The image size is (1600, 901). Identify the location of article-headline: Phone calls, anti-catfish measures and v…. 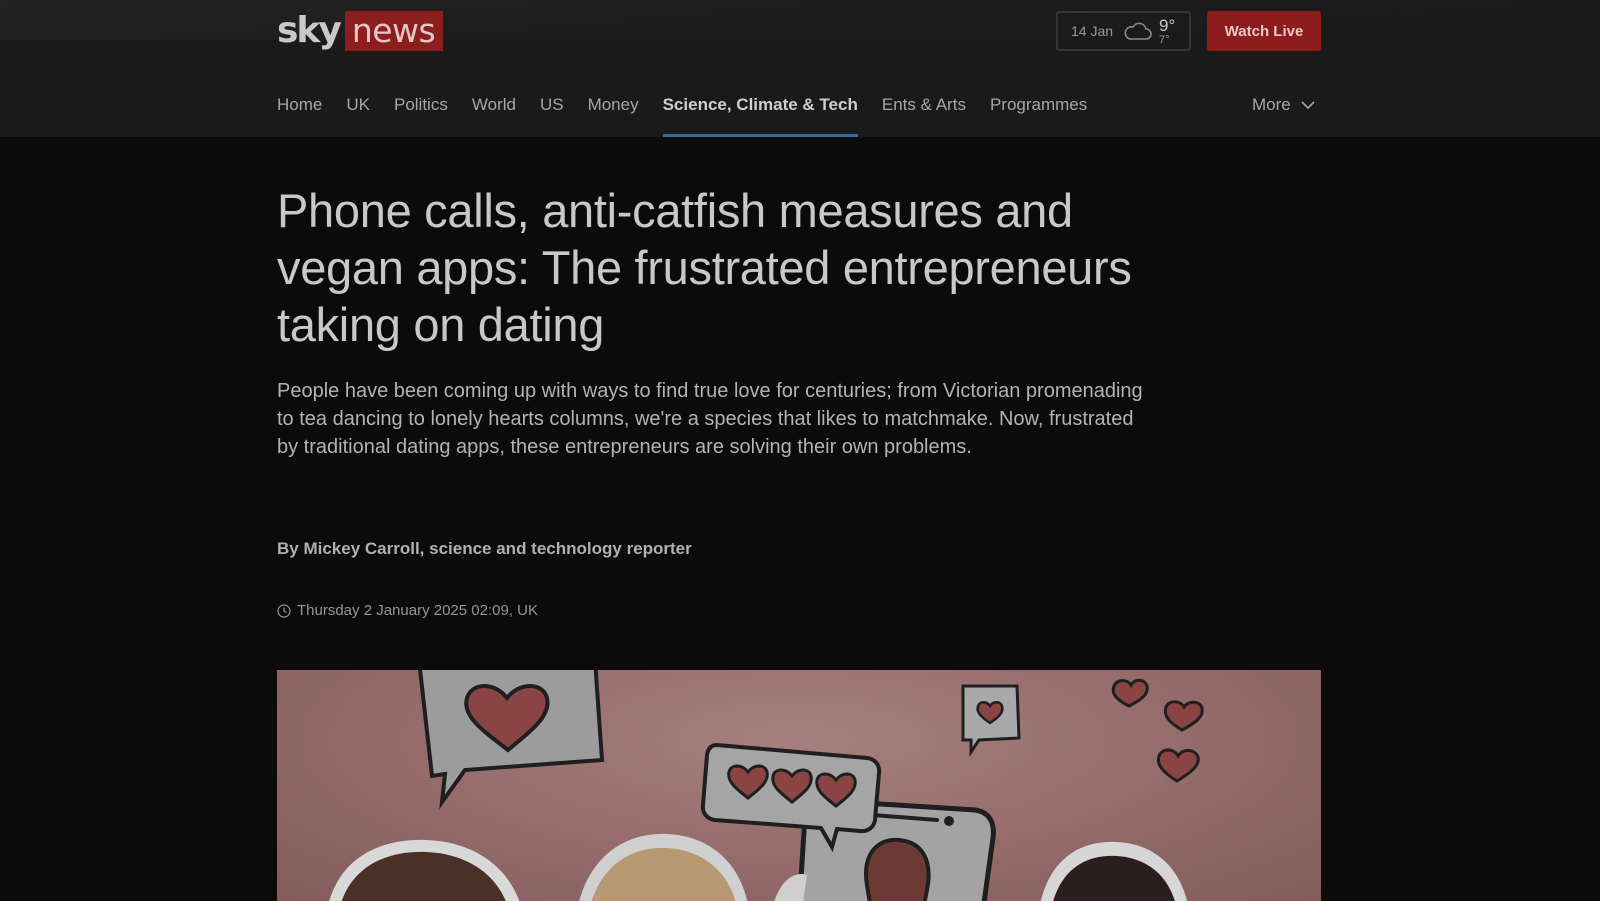
(704, 267).